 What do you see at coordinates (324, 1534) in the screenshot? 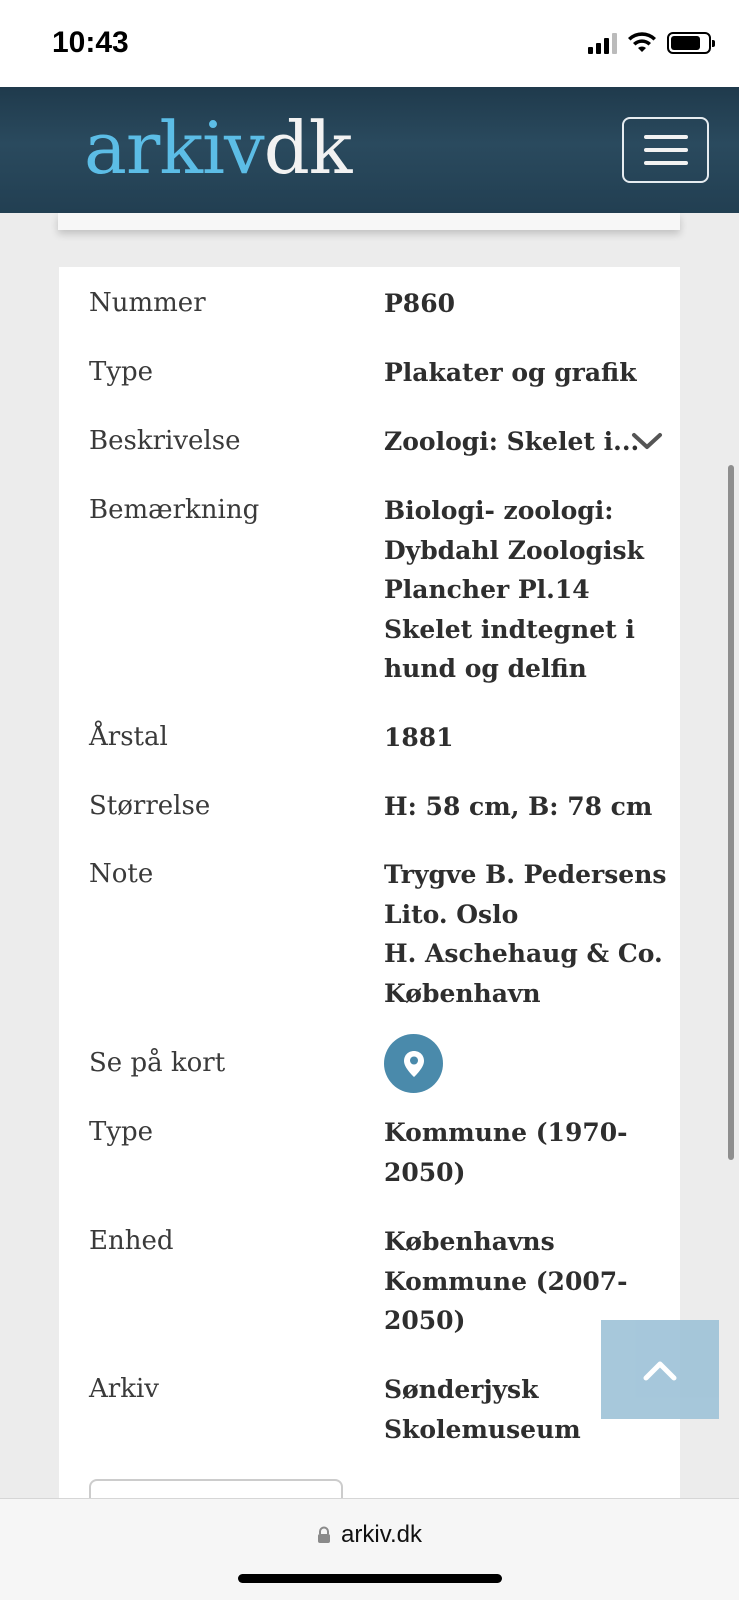
I see `lock-icon` at bounding box center [324, 1534].